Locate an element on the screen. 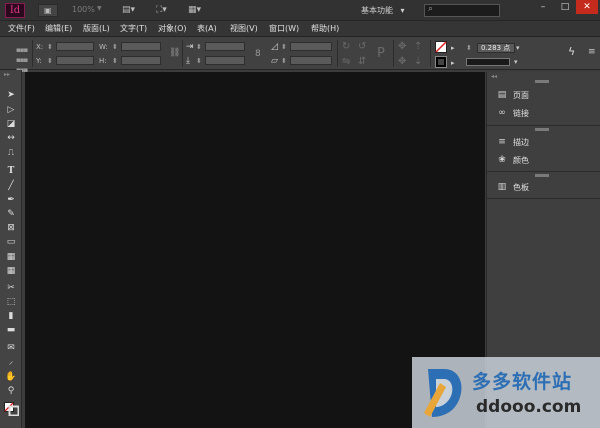  direct-selection-tool-icon: ▷ is located at coordinates (11, 110).